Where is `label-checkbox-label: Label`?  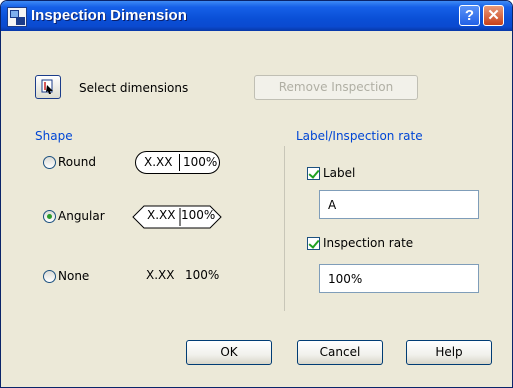
label-checkbox-label: Label is located at coordinates (339, 173).